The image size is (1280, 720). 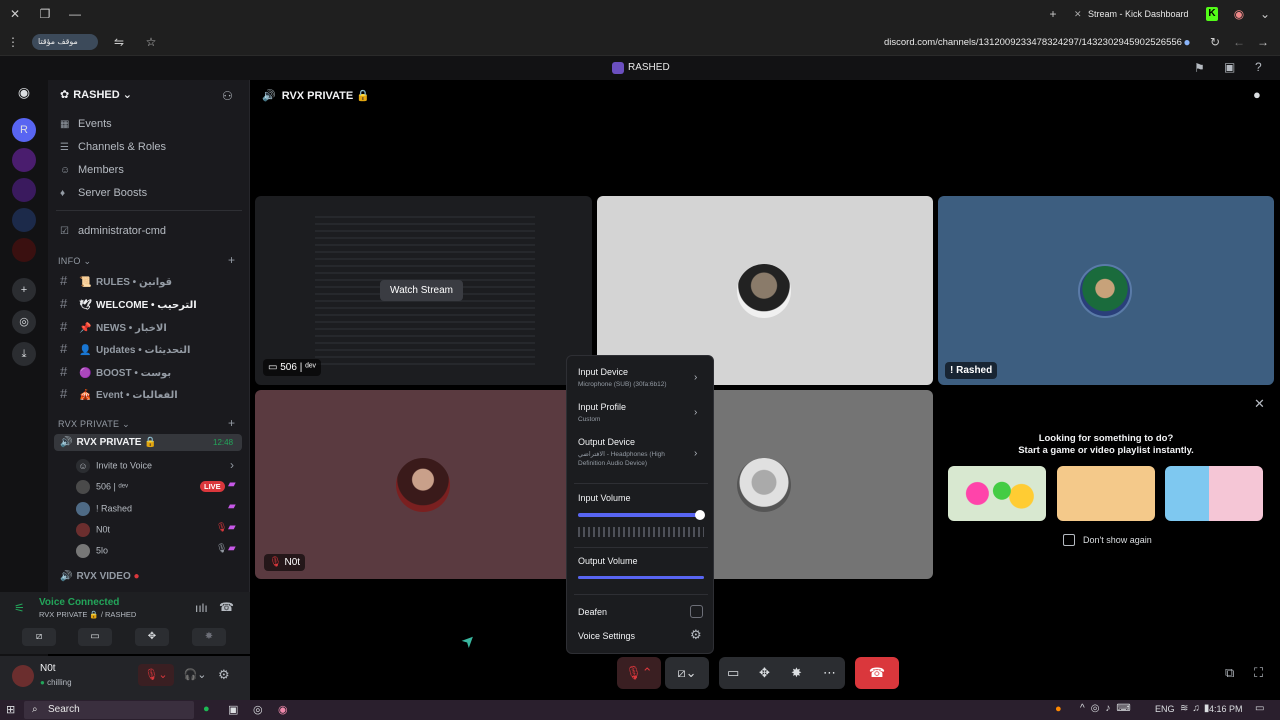 What do you see at coordinates (226, 607) in the screenshot?
I see `disconnect-icon: ☎` at bounding box center [226, 607].